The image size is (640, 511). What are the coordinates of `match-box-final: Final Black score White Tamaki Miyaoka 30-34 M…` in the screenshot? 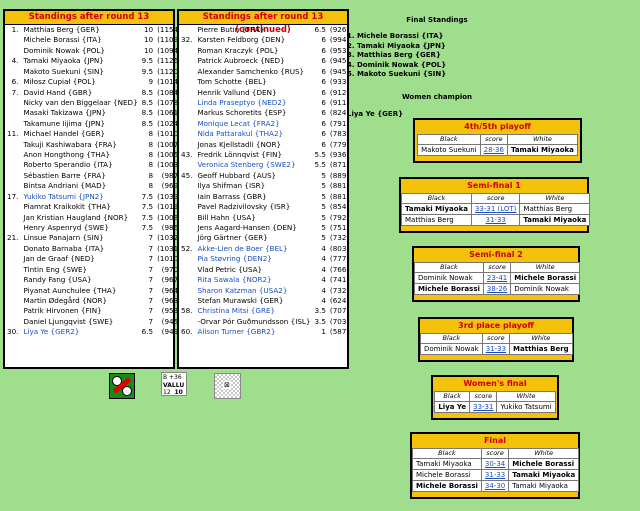 It's located at (495, 465).